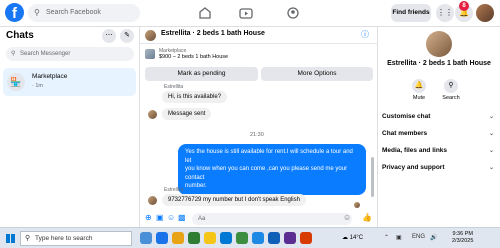  What do you see at coordinates (406, 116) in the screenshot?
I see `menu-label: Customise chat` at bounding box center [406, 116].